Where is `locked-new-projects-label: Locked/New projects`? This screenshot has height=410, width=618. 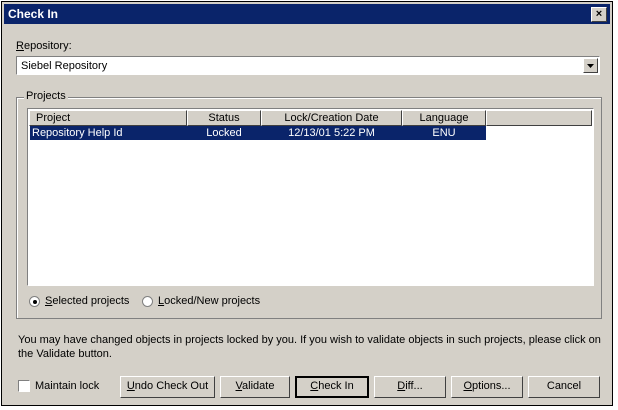 locked-new-projects-label: Locked/New projects is located at coordinates (209, 301).